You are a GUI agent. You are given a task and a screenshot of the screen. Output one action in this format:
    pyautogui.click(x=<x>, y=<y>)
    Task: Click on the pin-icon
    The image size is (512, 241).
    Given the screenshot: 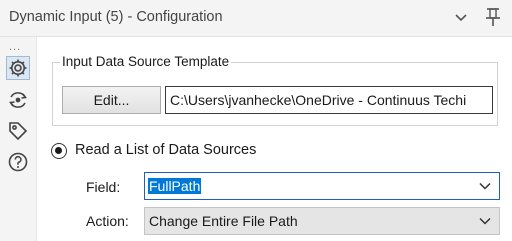 What is the action you would take?
    pyautogui.click(x=493, y=17)
    